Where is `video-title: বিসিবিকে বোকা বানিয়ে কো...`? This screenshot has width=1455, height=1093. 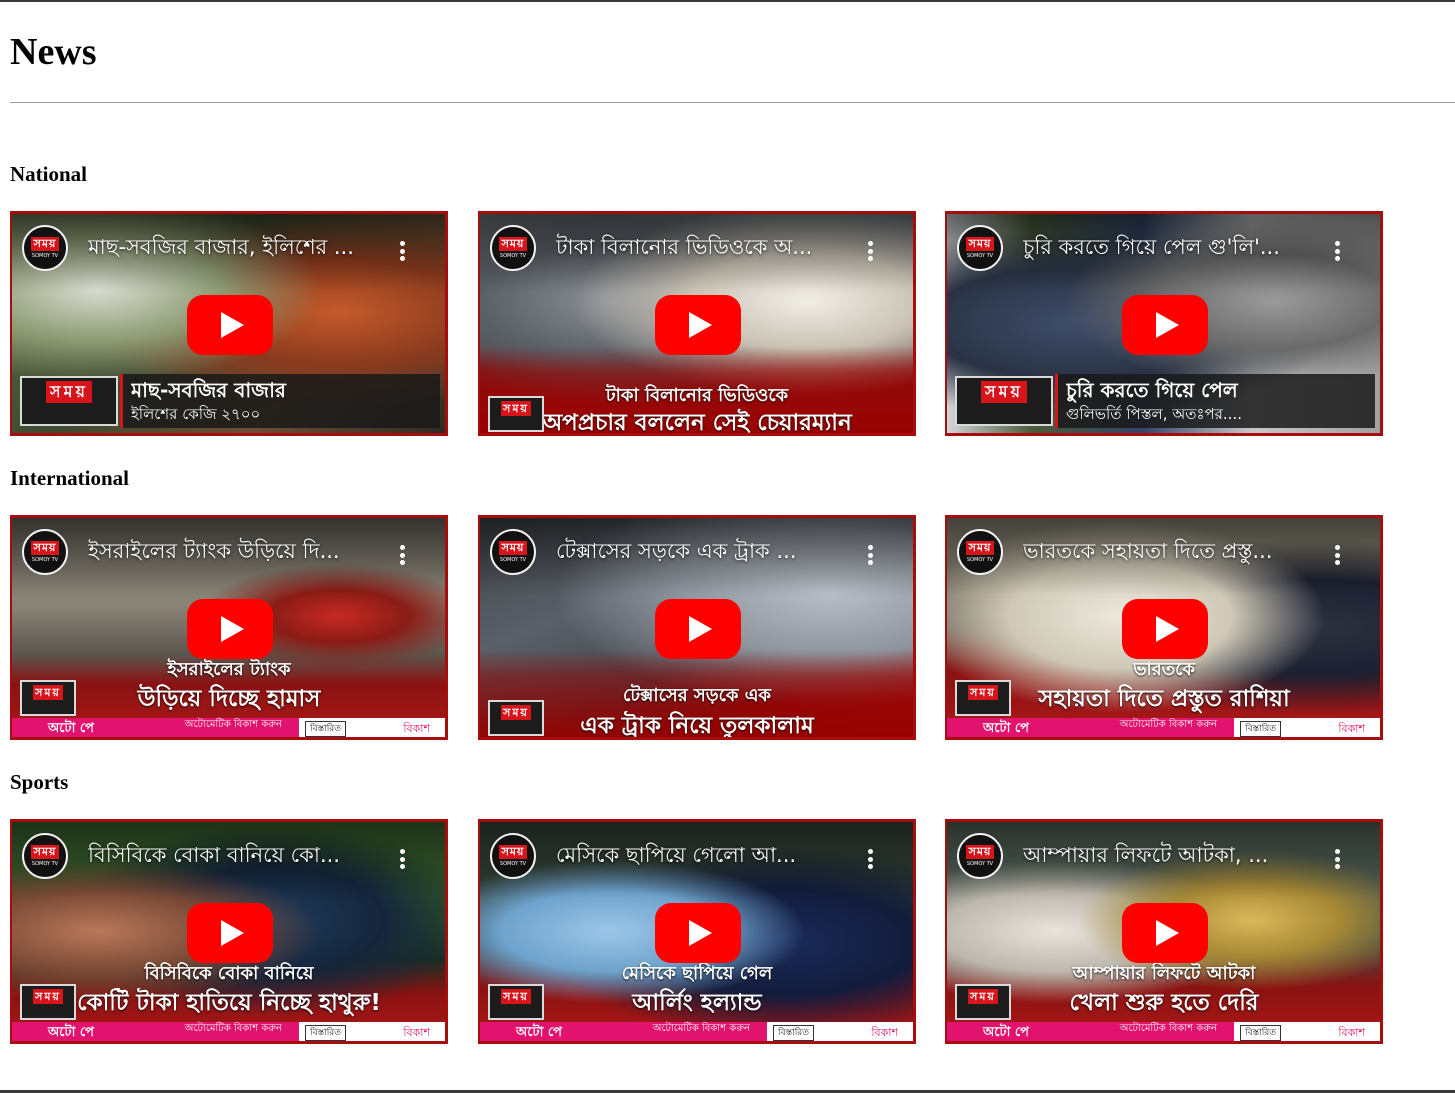 video-title: বিসিবিকে বোকা বানিয়ে কো... is located at coordinates (238, 855).